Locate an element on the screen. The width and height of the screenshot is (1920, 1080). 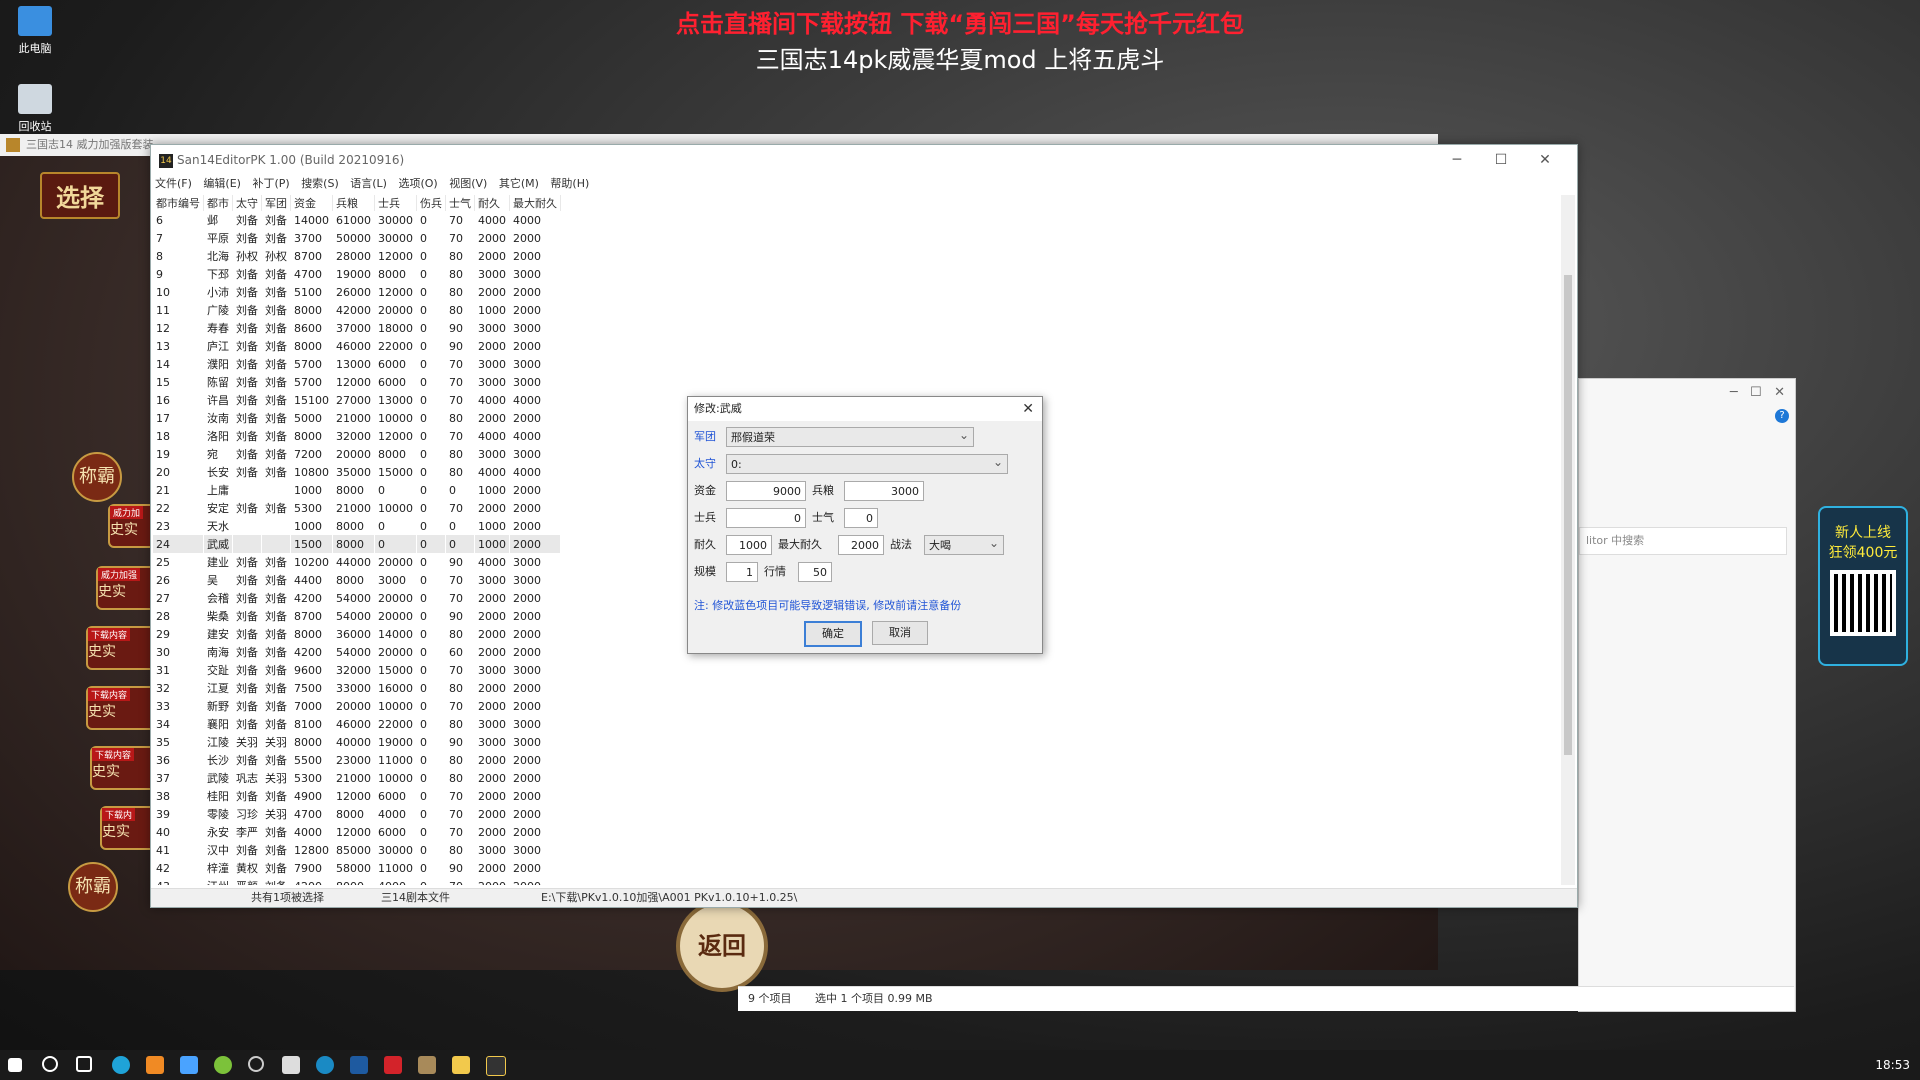
table-row: 34 襄阳 刘备 刘备 8100 46000 22000 0 80 3000 3000 is located at coordinates (357, 724).